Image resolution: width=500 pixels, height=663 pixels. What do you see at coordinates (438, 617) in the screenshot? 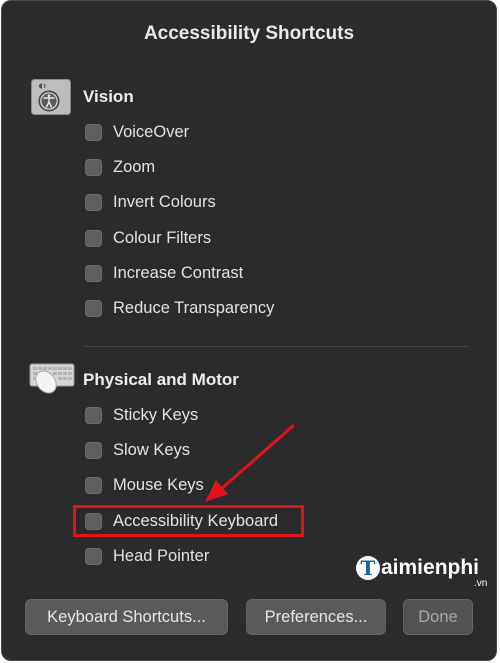
I see `done-button: Done` at bounding box center [438, 617].